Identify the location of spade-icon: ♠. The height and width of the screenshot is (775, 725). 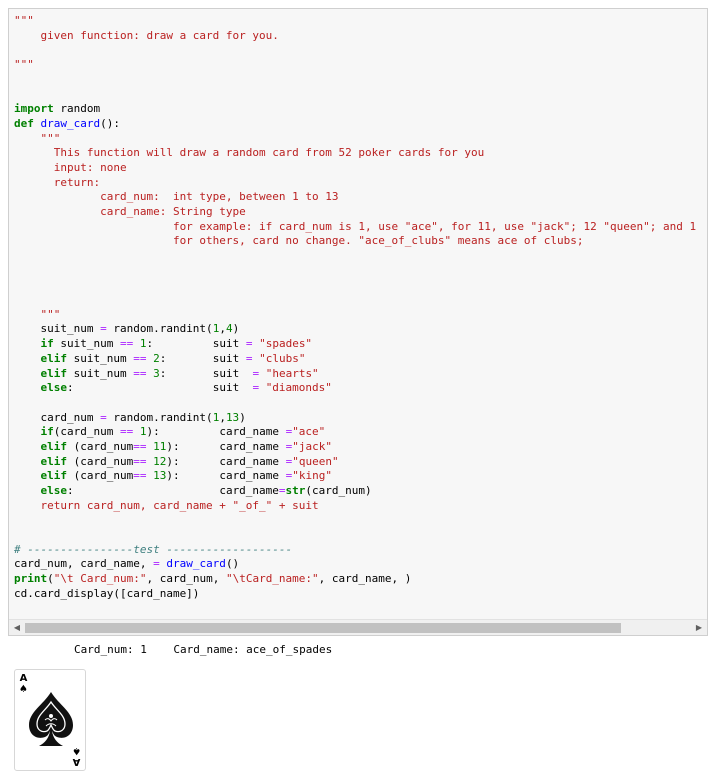
(76, 750).